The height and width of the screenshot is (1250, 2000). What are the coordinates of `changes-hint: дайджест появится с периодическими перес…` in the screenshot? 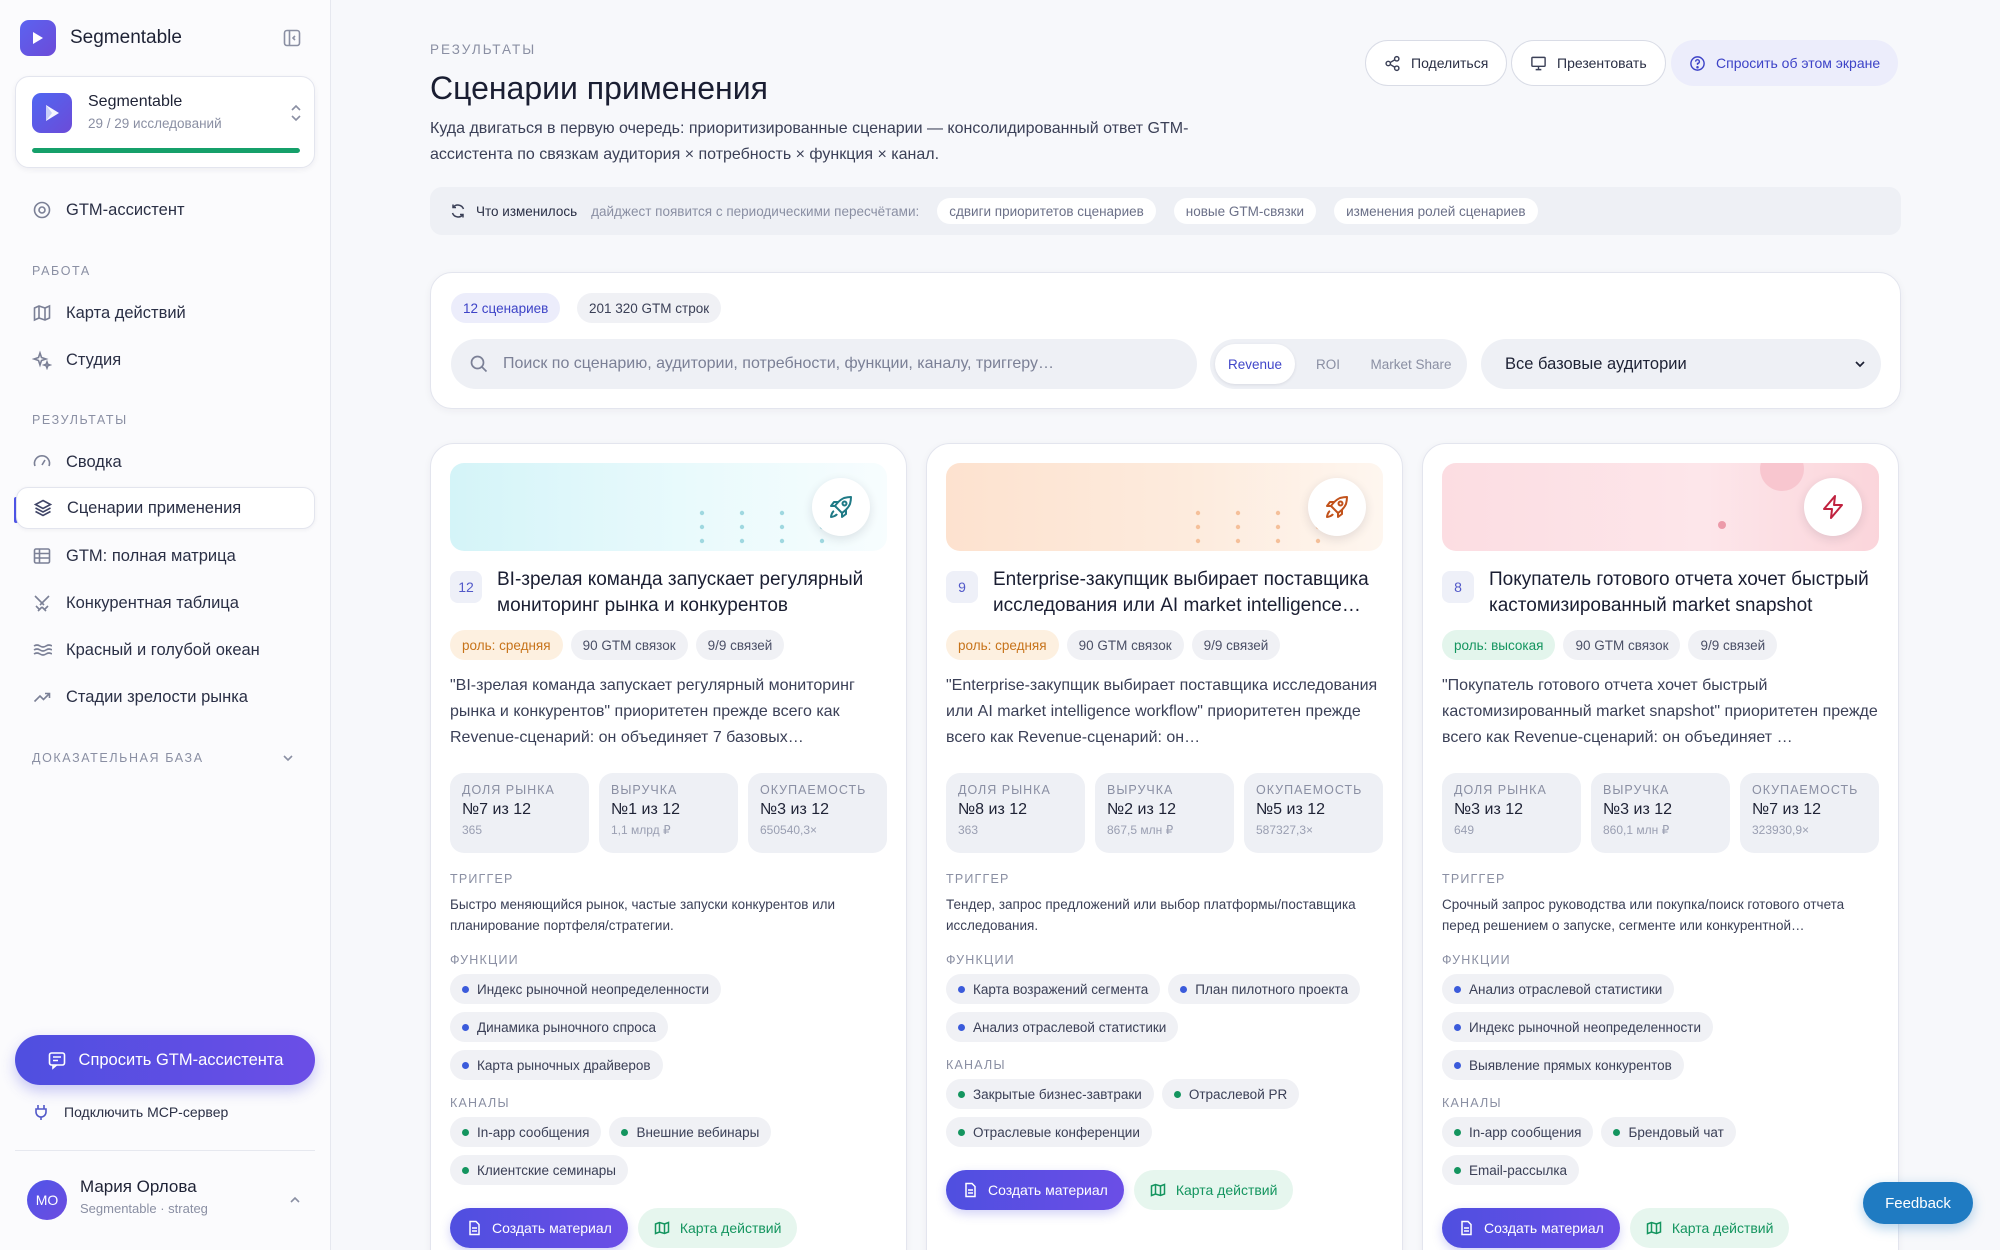 It's located at (755, 211).